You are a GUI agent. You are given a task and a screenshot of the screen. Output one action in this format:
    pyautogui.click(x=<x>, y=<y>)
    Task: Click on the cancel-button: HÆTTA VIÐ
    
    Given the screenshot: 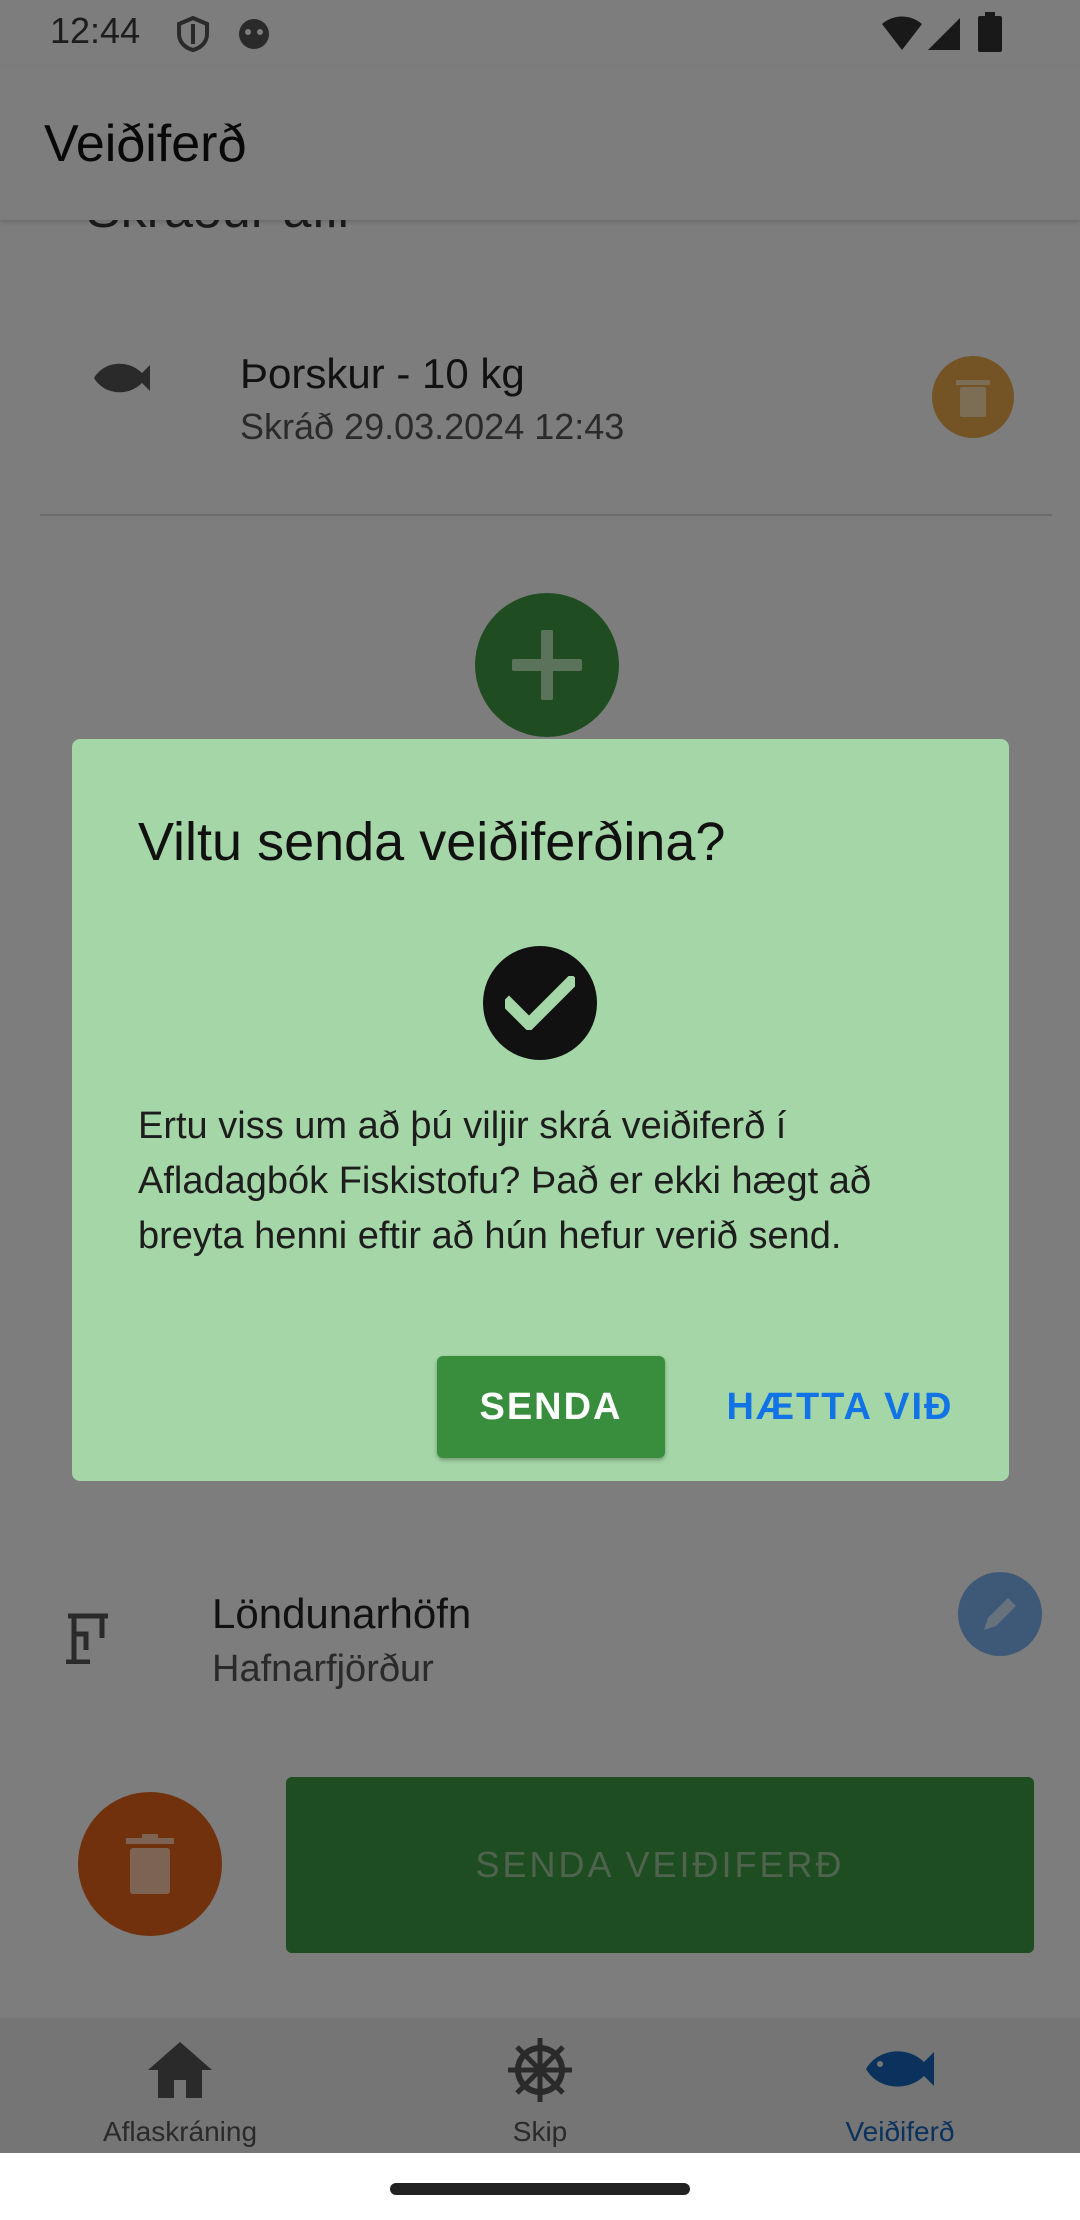 What is the action you would take?
    pyautogui.click(x=840, y=1407)
    